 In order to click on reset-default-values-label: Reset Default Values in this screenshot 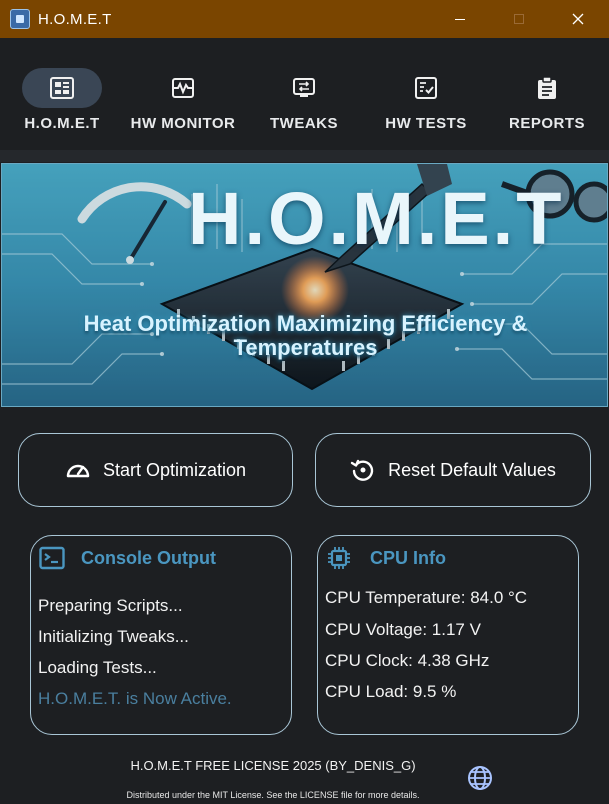, I will do `click(472, 469)`.